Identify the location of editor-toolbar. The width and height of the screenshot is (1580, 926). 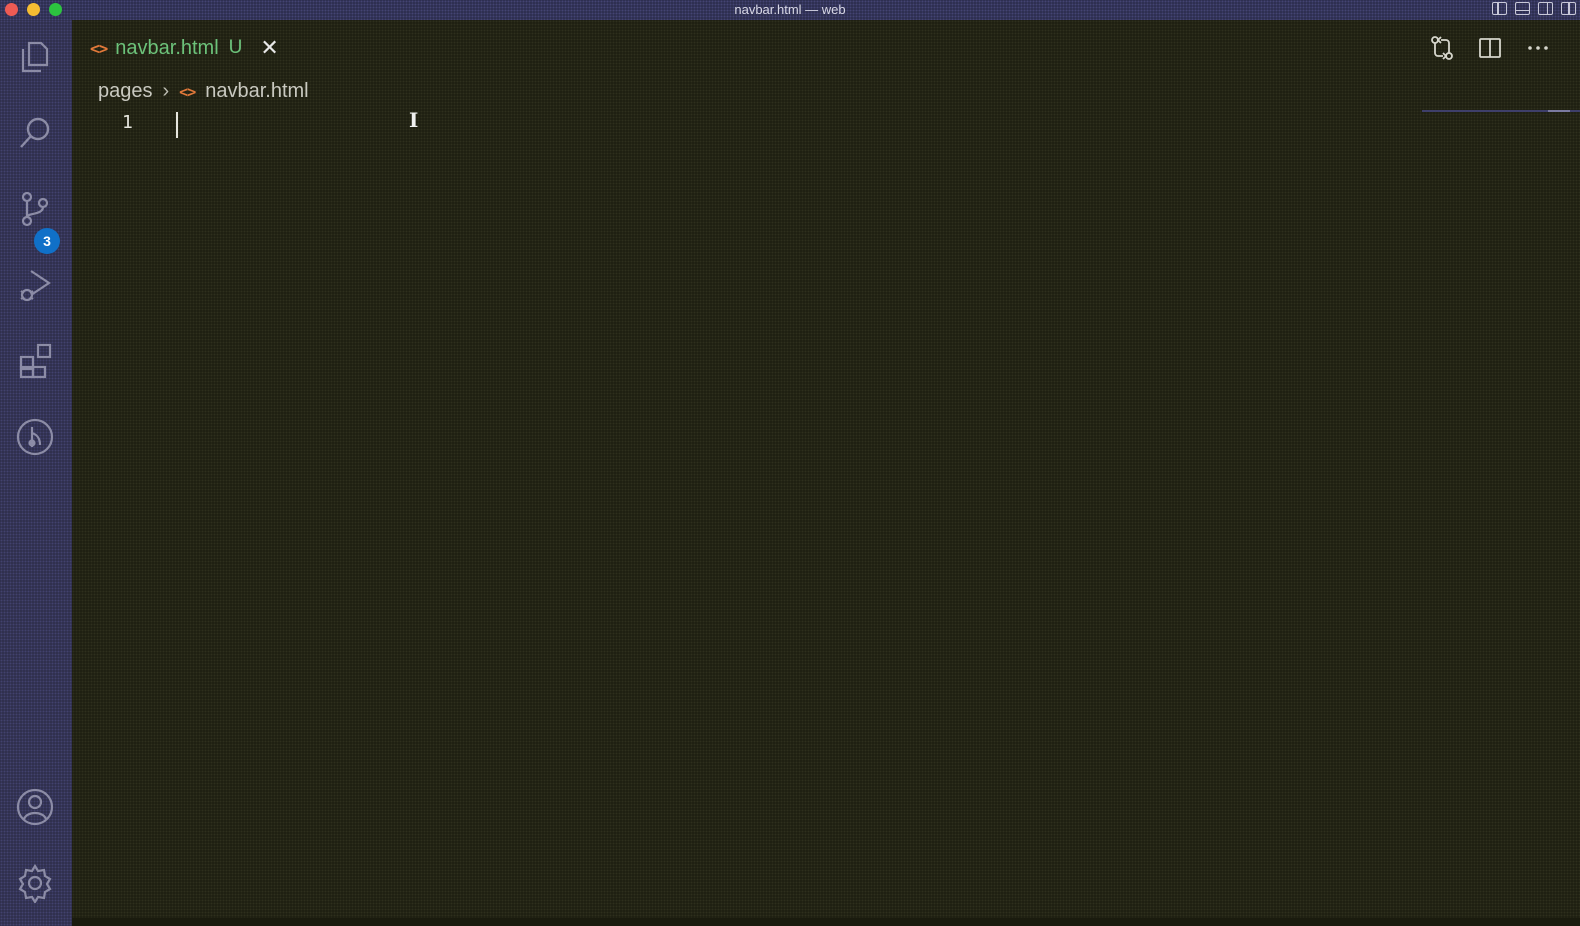
(1490, 48).